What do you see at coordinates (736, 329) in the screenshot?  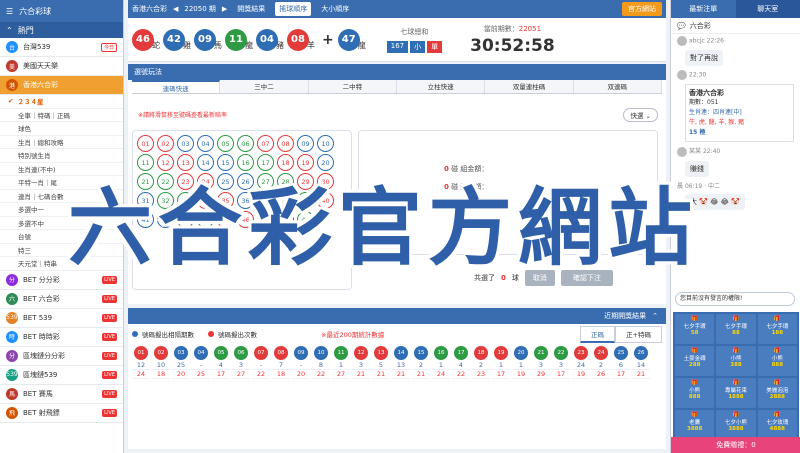 I see `gift-item: 🎁 七夕手環 88` at bounding box center [736, 329].